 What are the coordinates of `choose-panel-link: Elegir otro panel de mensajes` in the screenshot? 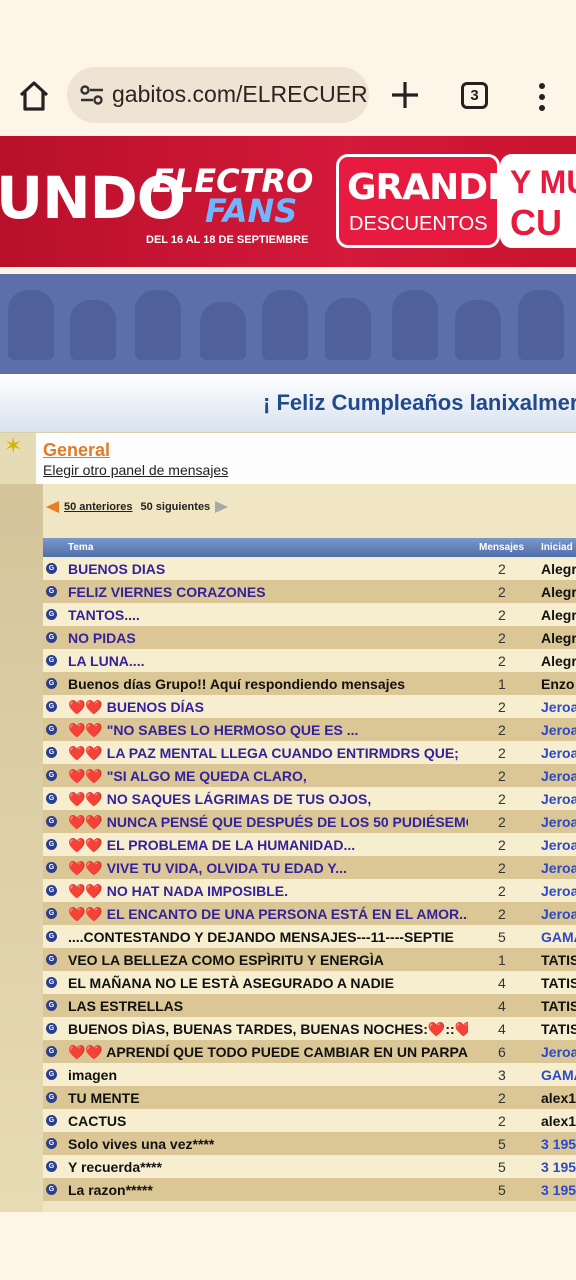 It's located at (135, 470).